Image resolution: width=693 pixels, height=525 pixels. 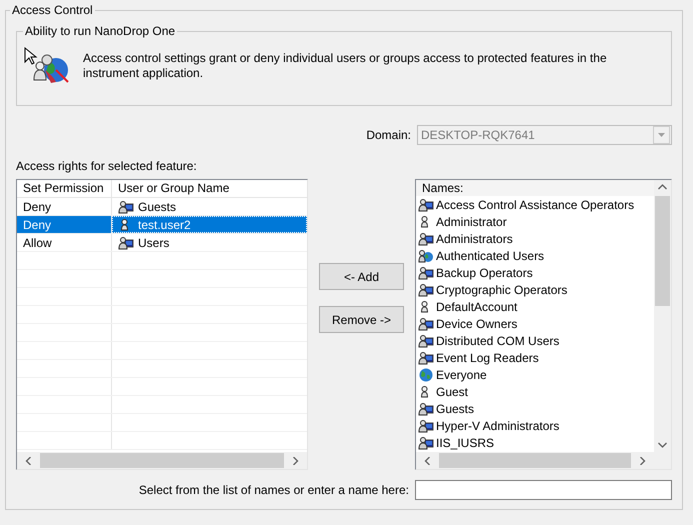 What do you see at coordinates (361, 276) in the screenshot?
I see `add-button: <- Add` at bounding box center [361, 276].